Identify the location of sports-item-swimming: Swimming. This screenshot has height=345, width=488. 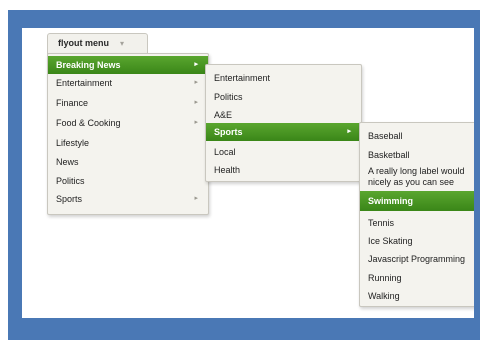
(417, 201).